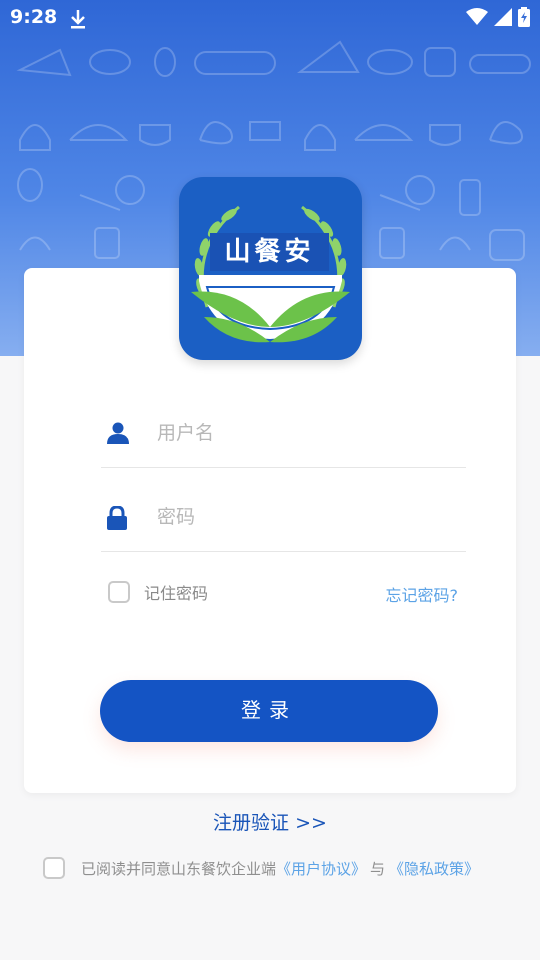 This screenshot has height=960, width=540. I want to click on app-logo: 山餐安, so click(270, 268).